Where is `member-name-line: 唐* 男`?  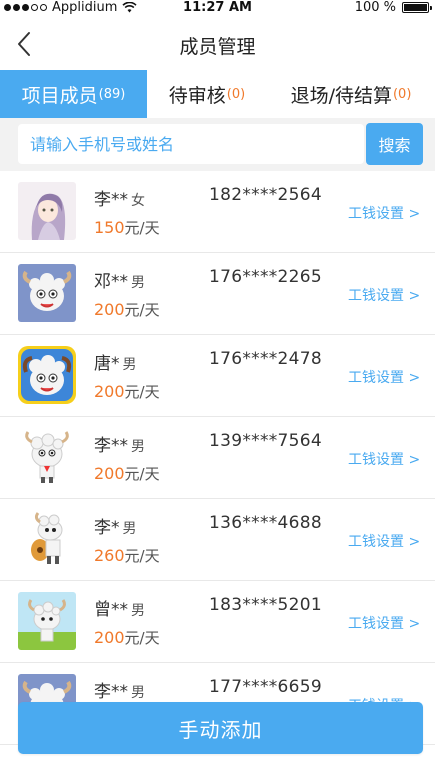
member-name-line: 唐* 男 is located at coordinates (115, 361).